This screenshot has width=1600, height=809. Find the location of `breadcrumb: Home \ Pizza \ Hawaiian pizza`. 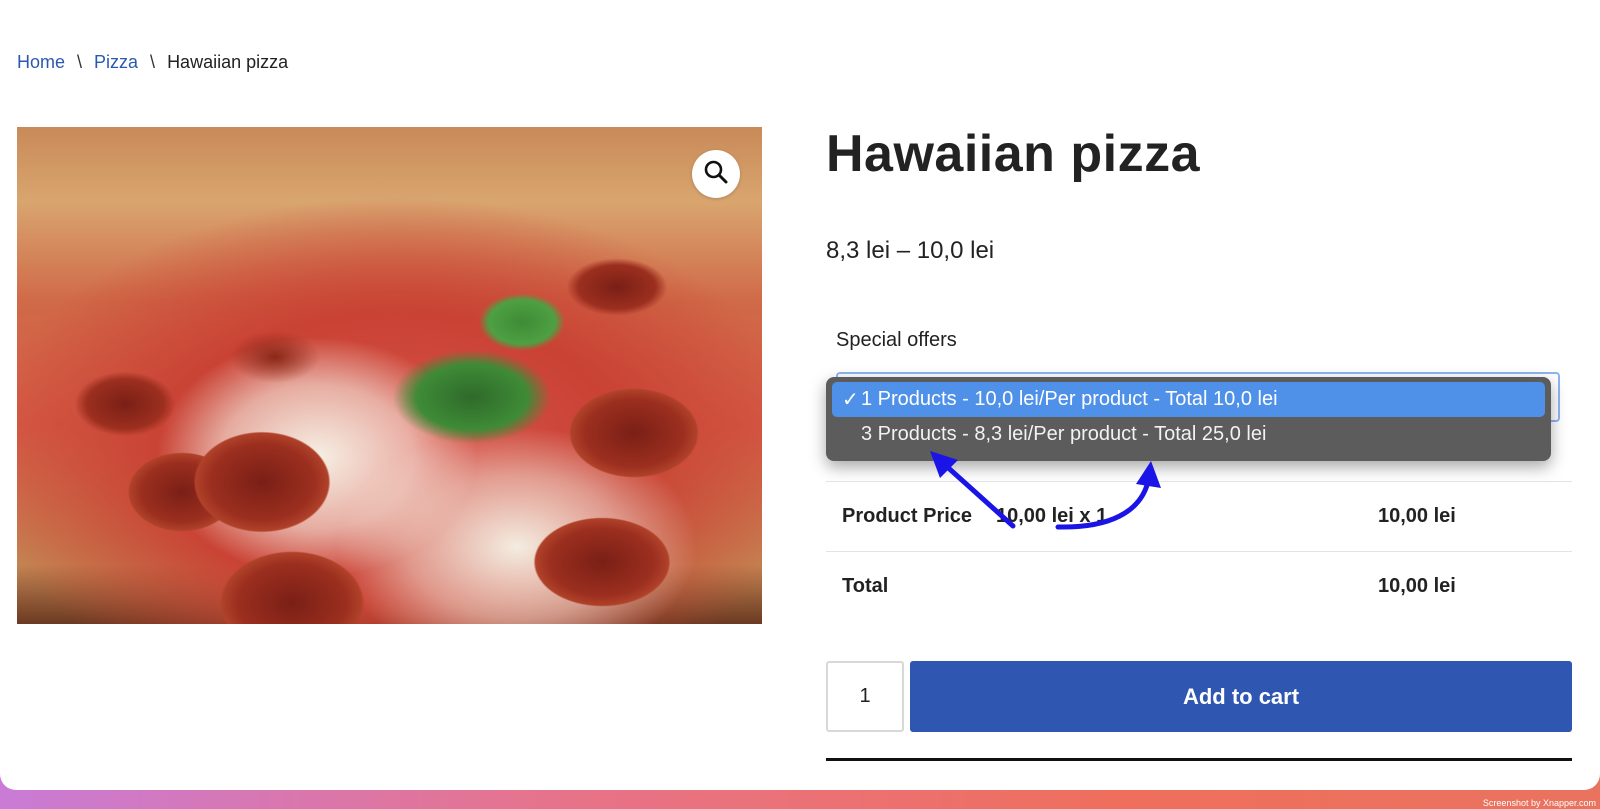

breadcrumb: Home \ Pizza \ Hawaiian pizza is located at coordinates (152, 62).